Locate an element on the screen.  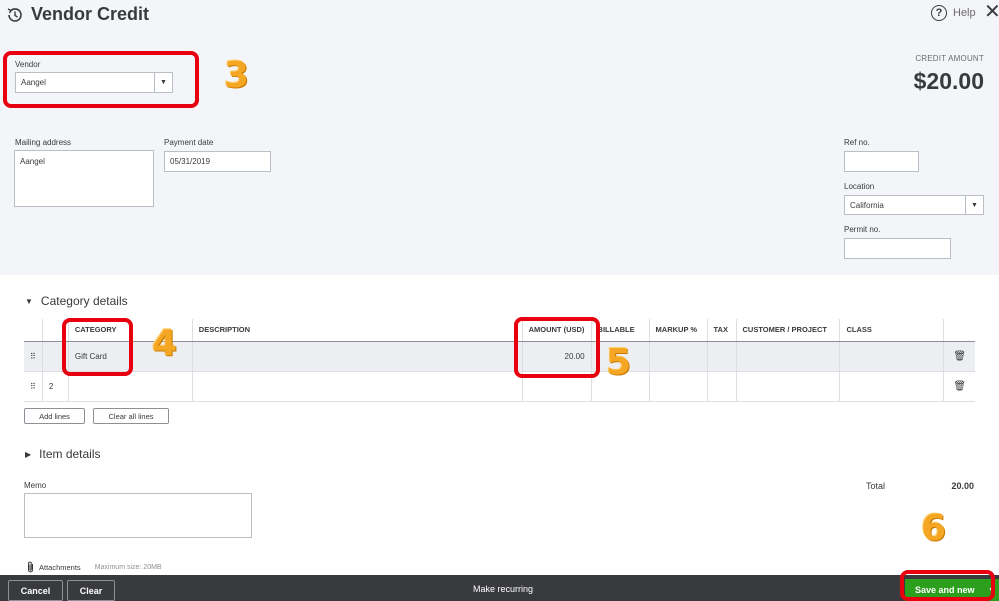
permit-no-field is located at coordinates (897, 248).